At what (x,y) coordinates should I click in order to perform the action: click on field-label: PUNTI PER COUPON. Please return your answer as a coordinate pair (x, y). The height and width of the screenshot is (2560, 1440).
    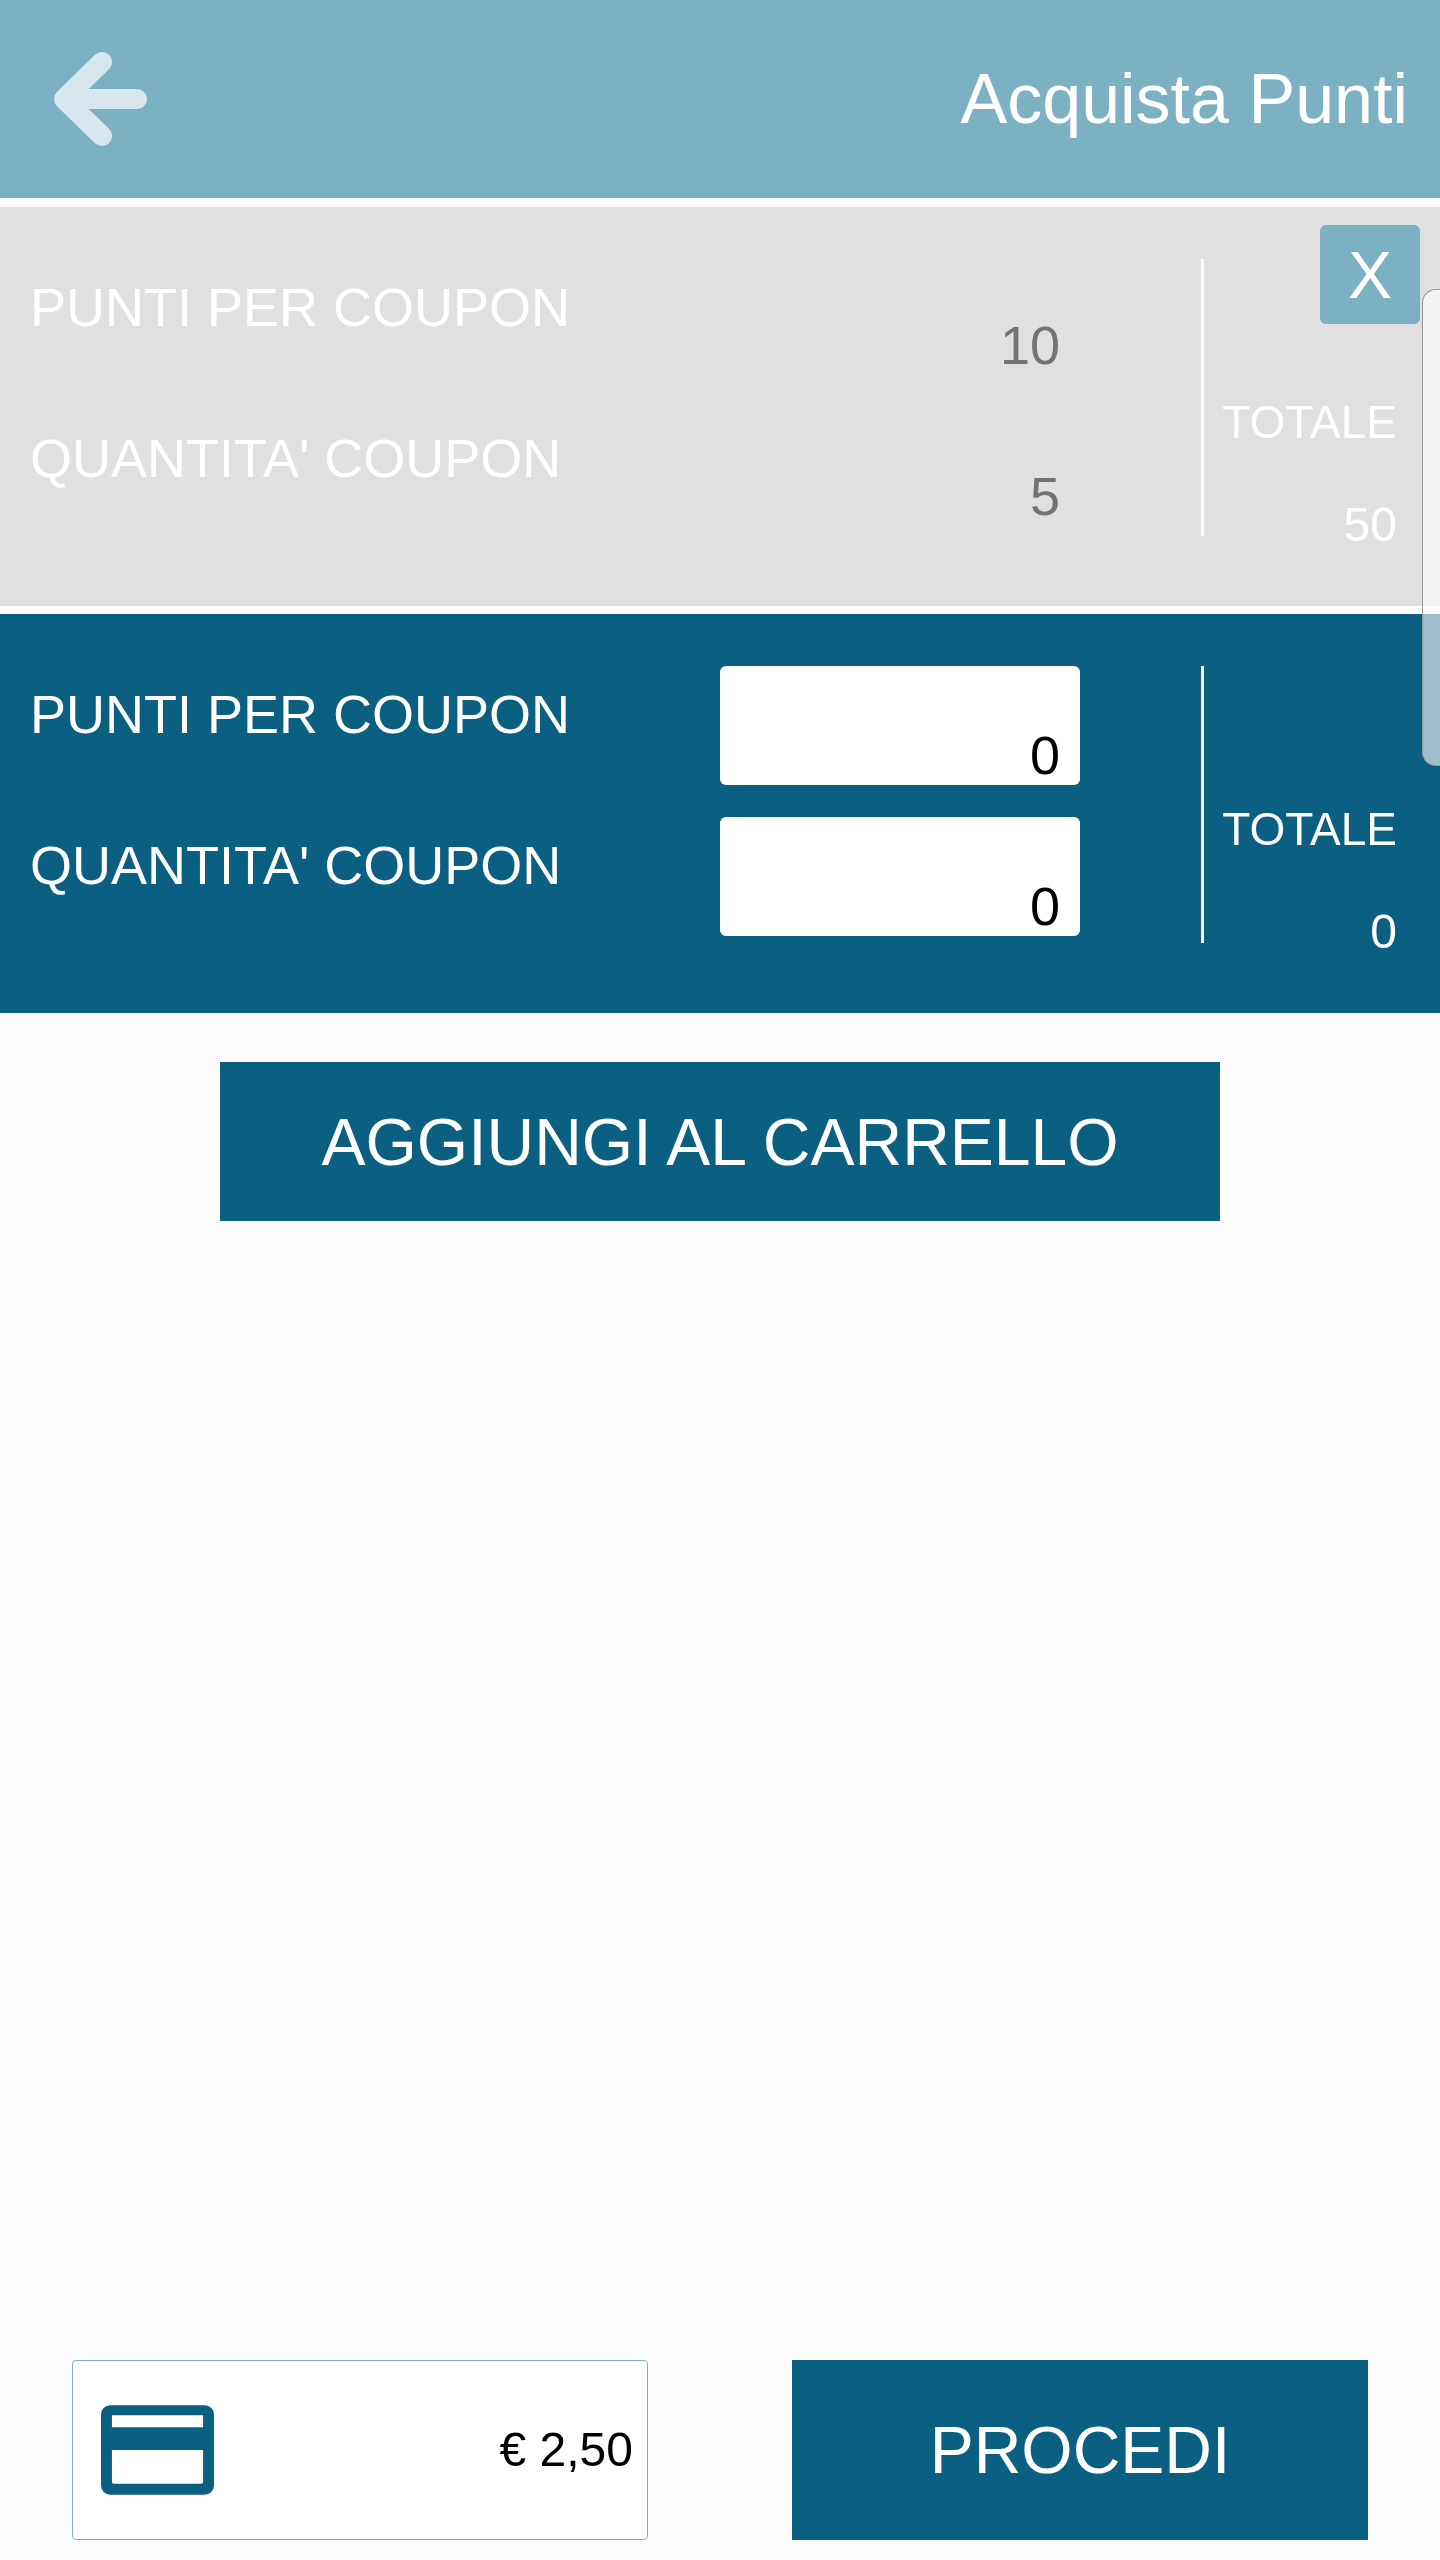
    Looking at the image, I should click on (301, 714).